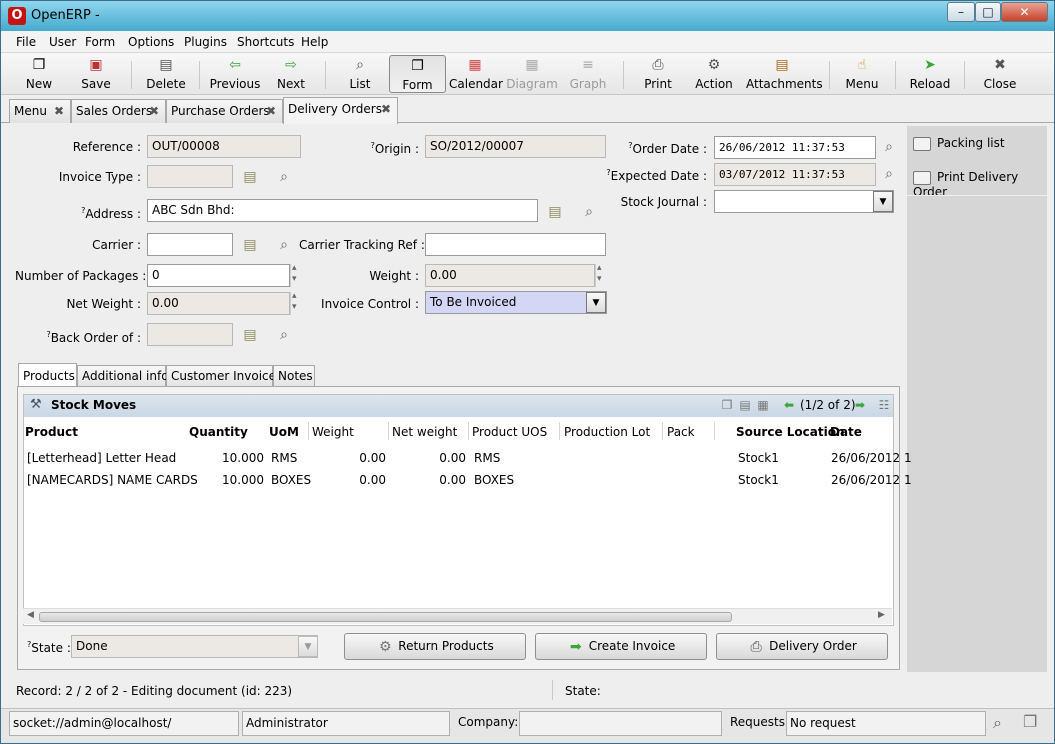 The height and width of the screenshot is (744, 1055). I want to click on carrier-tracking-ref-field, so click(515, 244).